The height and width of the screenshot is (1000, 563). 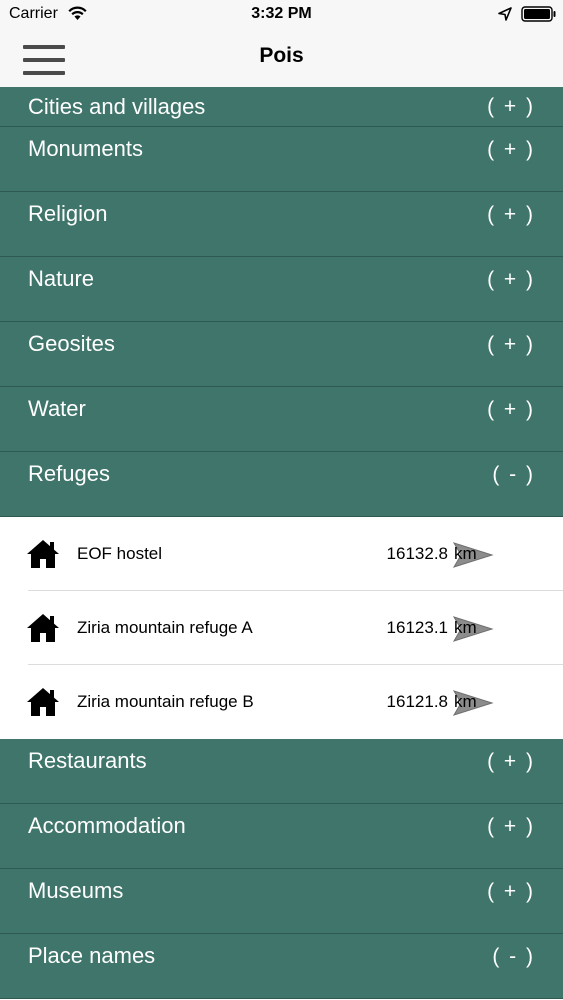 I want to click on status-bar: Carrier 3:32 PM, so click(x=281, y=15).